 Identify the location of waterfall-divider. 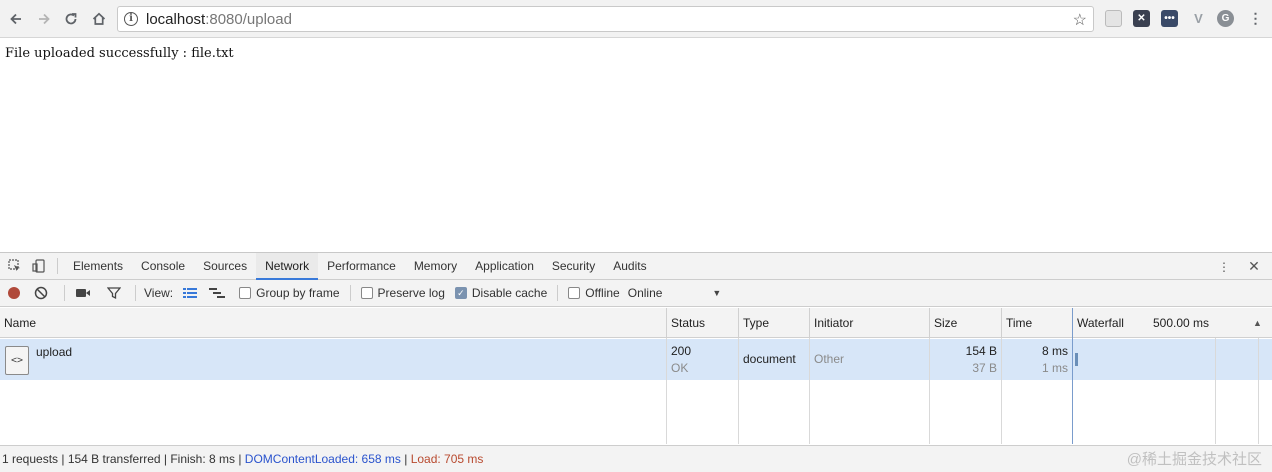
(1072, 376).